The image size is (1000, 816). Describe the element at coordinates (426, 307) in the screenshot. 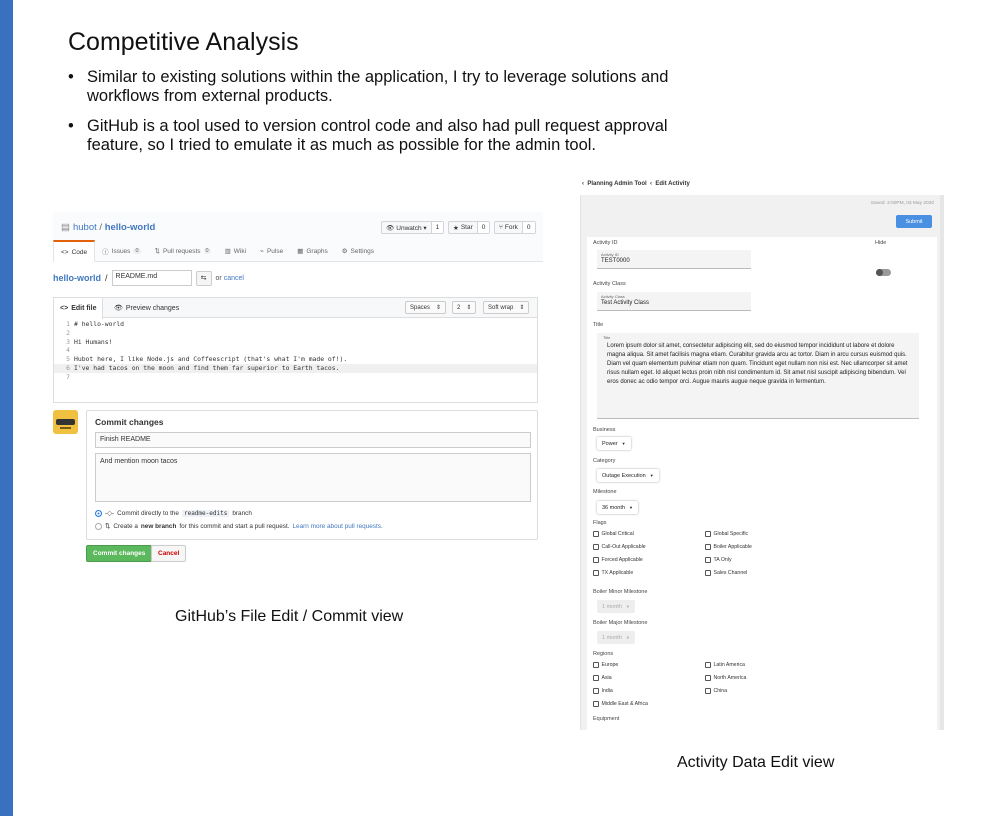

I see `indent-mode-select: Spaces ⇕` at that location.